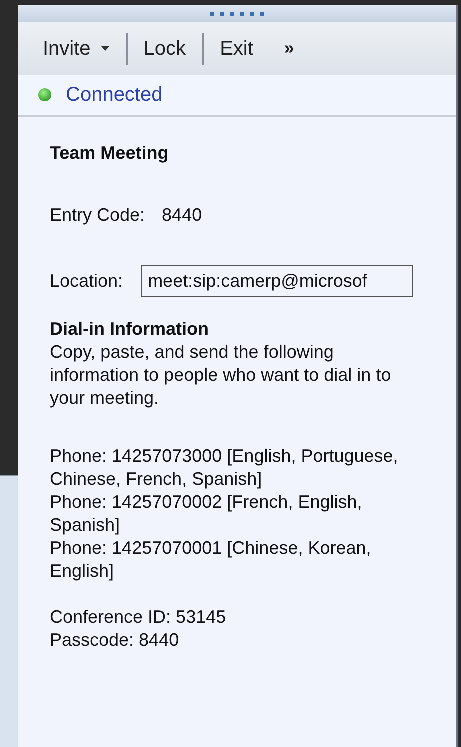 This screenshot has width=461, height=747. Describe the element at coordinates (221, 375) in the screenshot. I see `dial-in-instructions: Copy, paste, and send the following information to people who want to dial in to your meeting.` at that location.